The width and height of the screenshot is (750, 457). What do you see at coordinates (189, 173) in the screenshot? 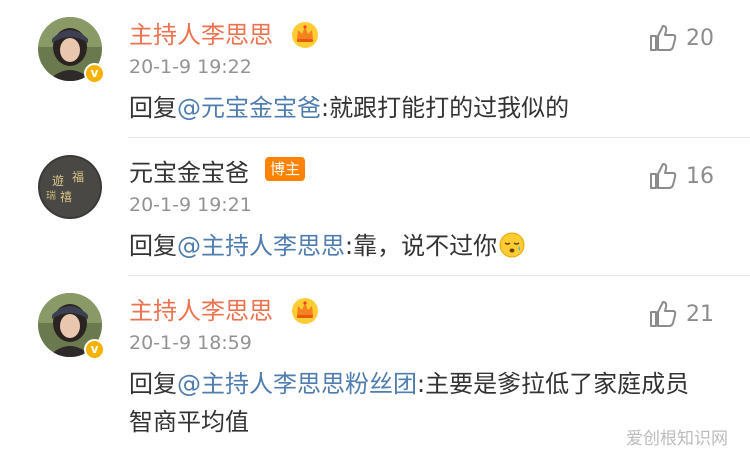
I see `author-name: 元宝金宝爸` at bounding box center [189, 173].